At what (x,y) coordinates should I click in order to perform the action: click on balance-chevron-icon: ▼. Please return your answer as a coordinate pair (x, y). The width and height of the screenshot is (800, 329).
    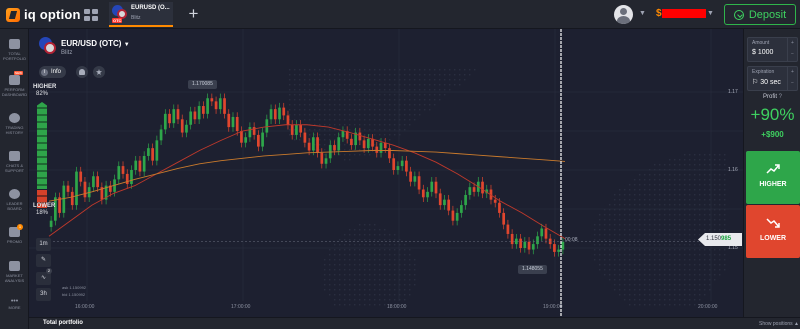
    Looking at the image, I should click on (710, 13).